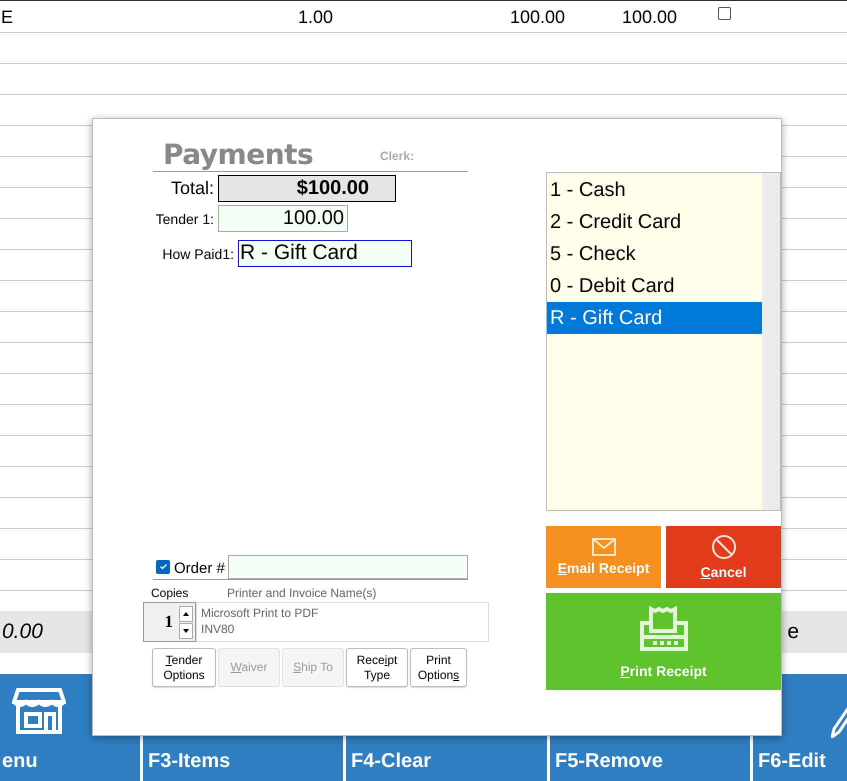 The height and width of the screenshot is (781, 847). I want to click on copies-field: 1, so click(169, 622).